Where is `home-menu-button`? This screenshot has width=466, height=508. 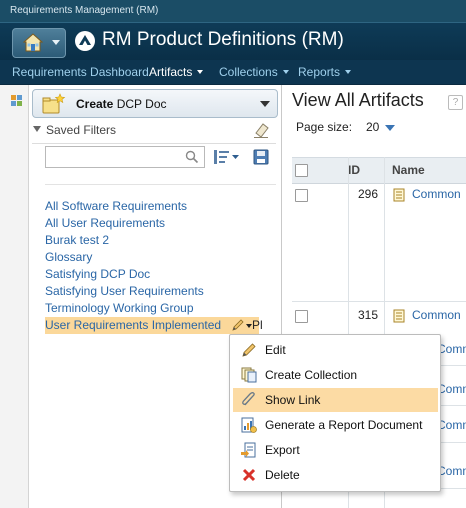 home-menu-button is located at coordinates (39, 43).